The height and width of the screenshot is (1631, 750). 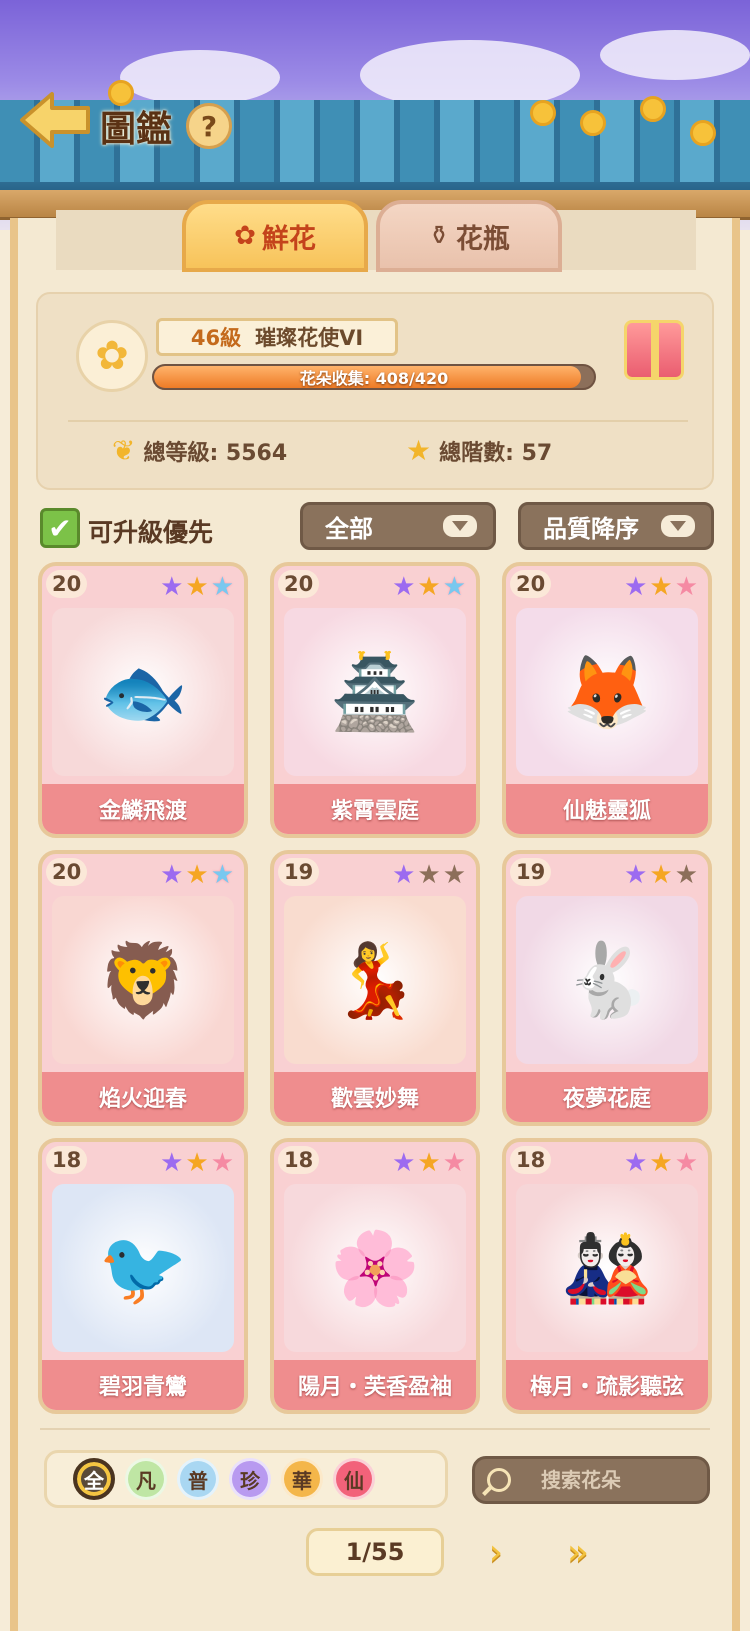 I want to click on flower-artwork: 🎎, so click(x=607, y=1268).